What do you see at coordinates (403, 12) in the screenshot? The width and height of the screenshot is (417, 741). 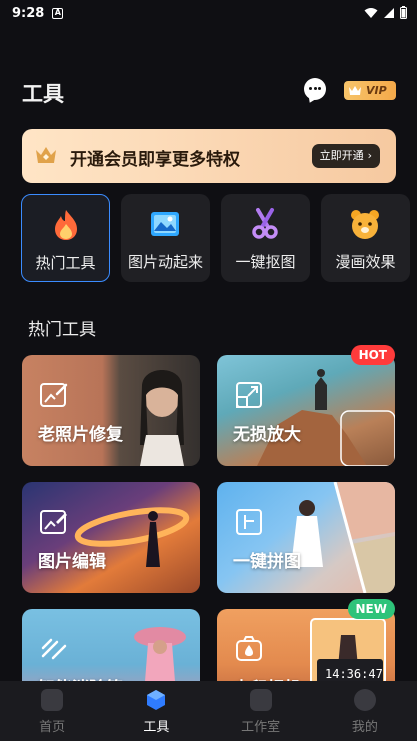 I see `battery-icon` at bounding box center [403, 12].